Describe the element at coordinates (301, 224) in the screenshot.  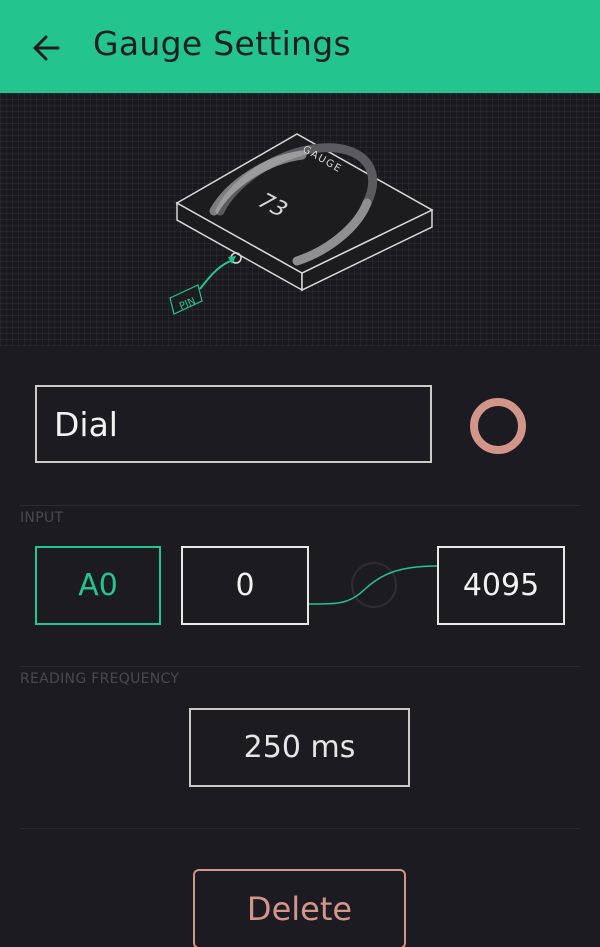
I see `gauge-widget-illustration: 73 GAUGE PIN` at that location.